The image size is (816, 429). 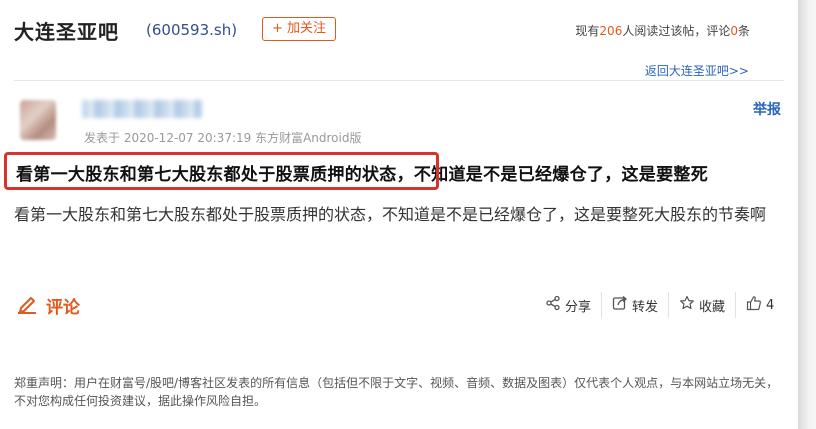 I want to click on like-count: 4, so click(x=770, y=305).